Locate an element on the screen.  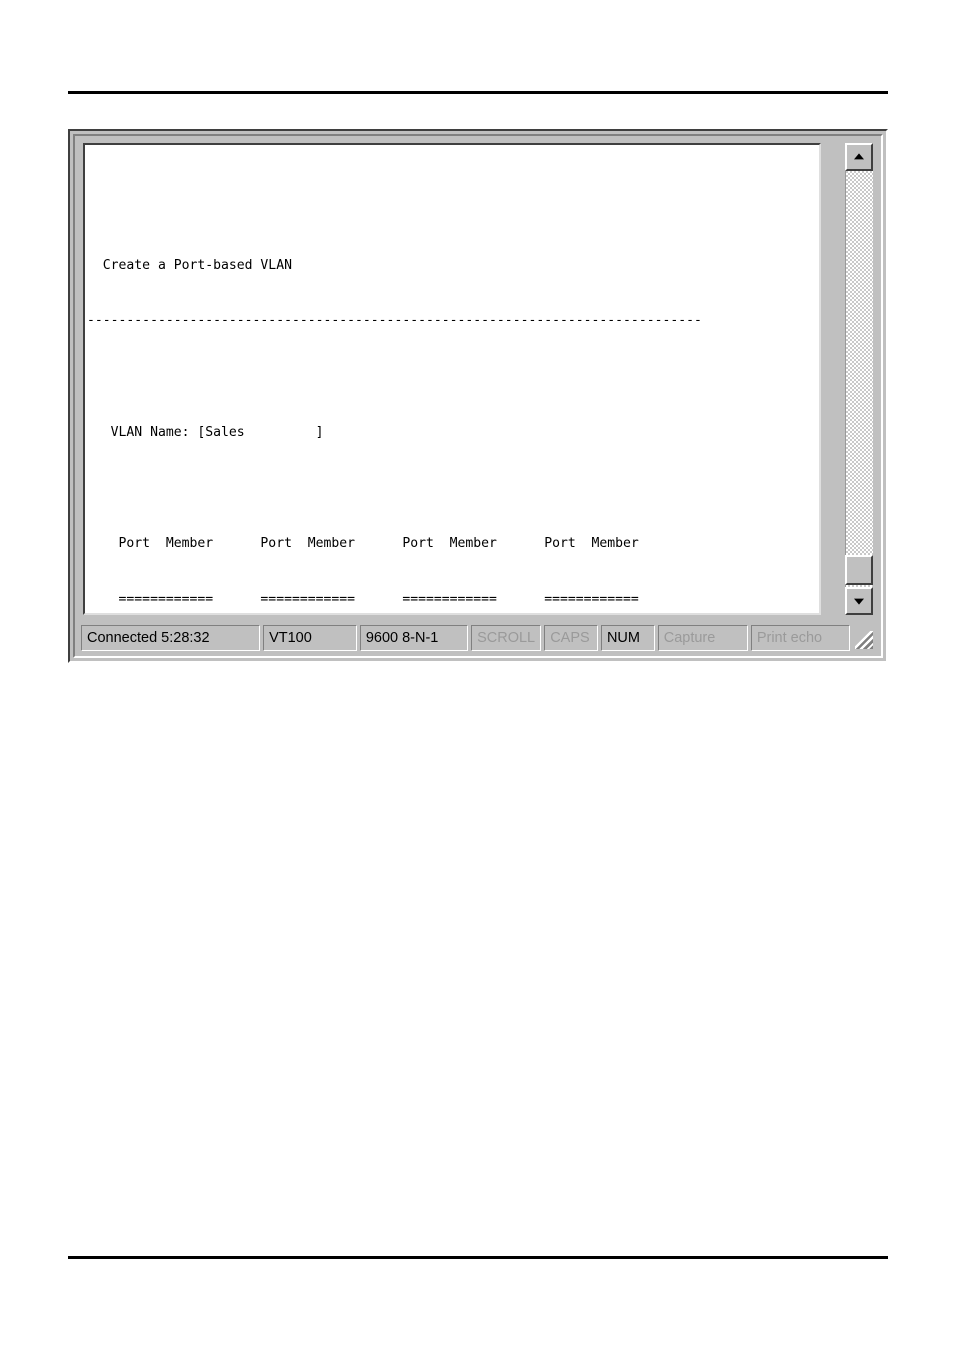
resize-grip-icon is located at coordinates (863, 640).